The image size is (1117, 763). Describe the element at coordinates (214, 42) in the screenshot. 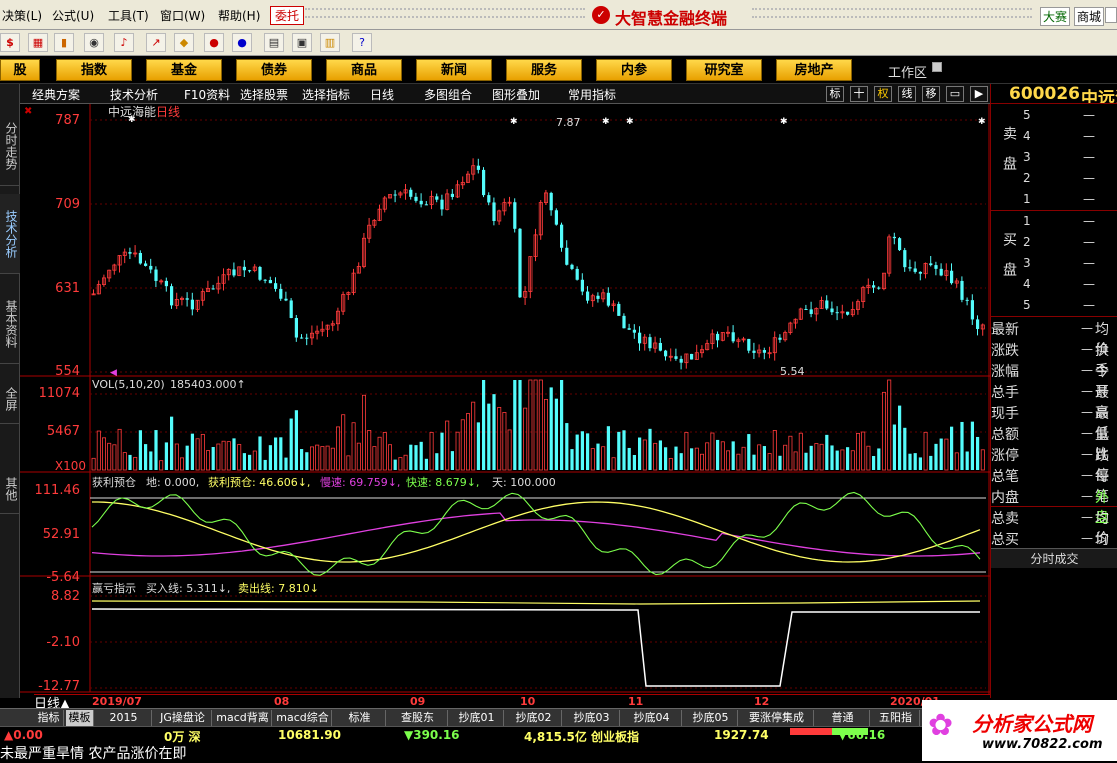

I see `hat-icon: ●` at that location.